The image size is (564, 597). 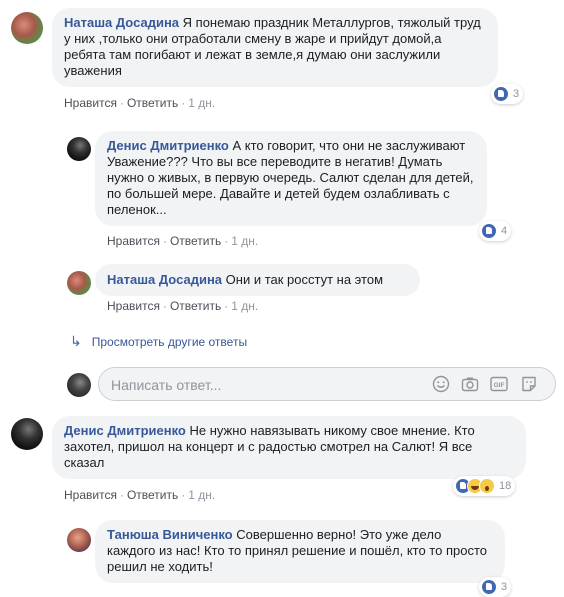 I want to click on reactions-count: 4, so click(x=504, y=231).